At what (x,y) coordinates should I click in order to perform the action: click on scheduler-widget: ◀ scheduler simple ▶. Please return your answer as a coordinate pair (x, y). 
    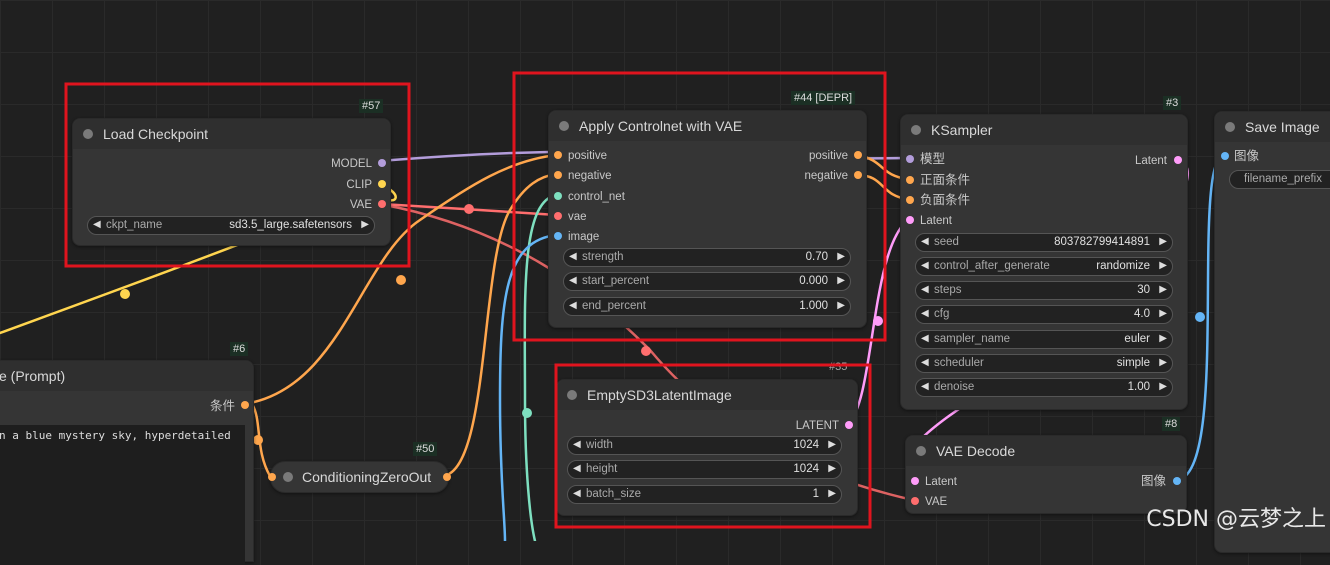
    Looking at the image, I should click on (1044, 363).